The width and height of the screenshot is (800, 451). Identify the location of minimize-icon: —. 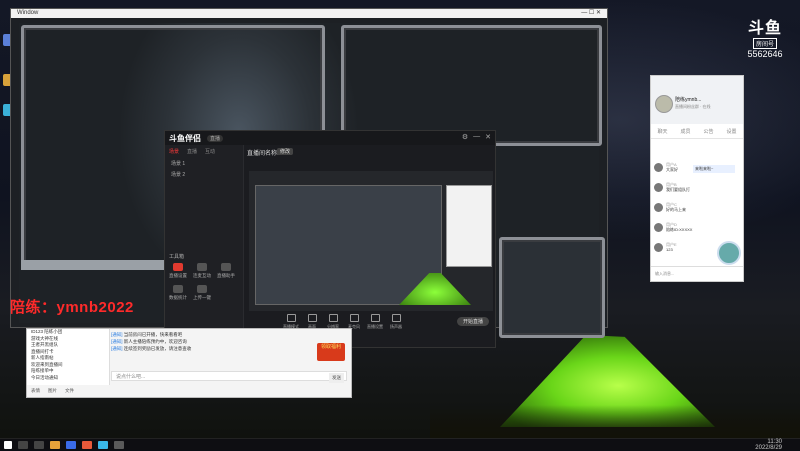
(476, 137).